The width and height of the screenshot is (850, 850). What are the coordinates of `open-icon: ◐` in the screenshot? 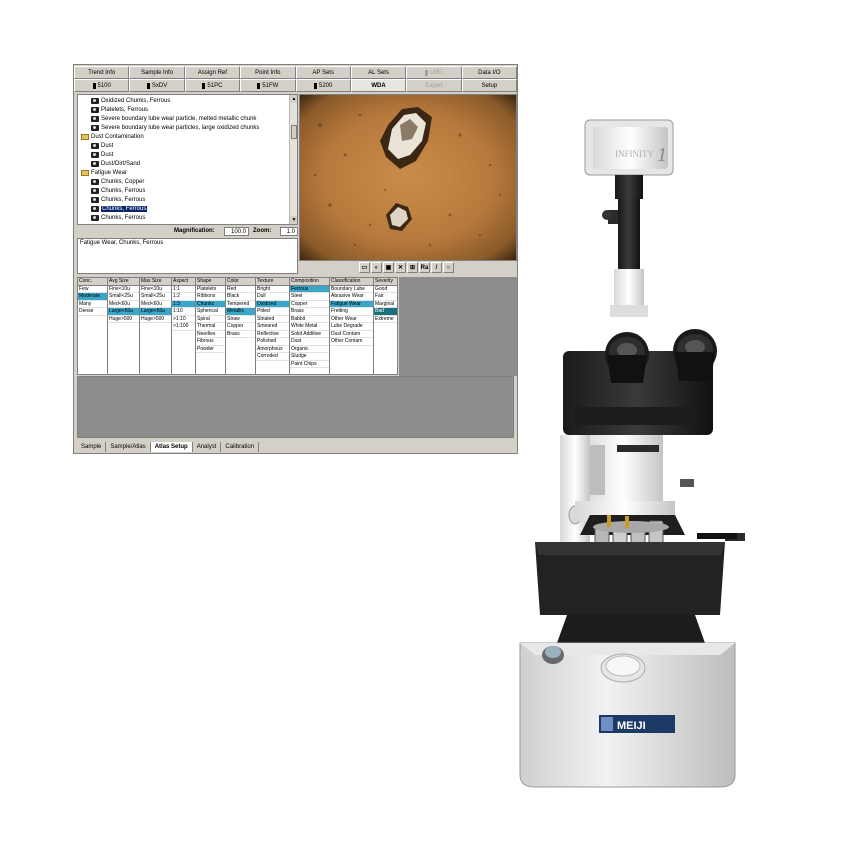 It's located at (376, 267).